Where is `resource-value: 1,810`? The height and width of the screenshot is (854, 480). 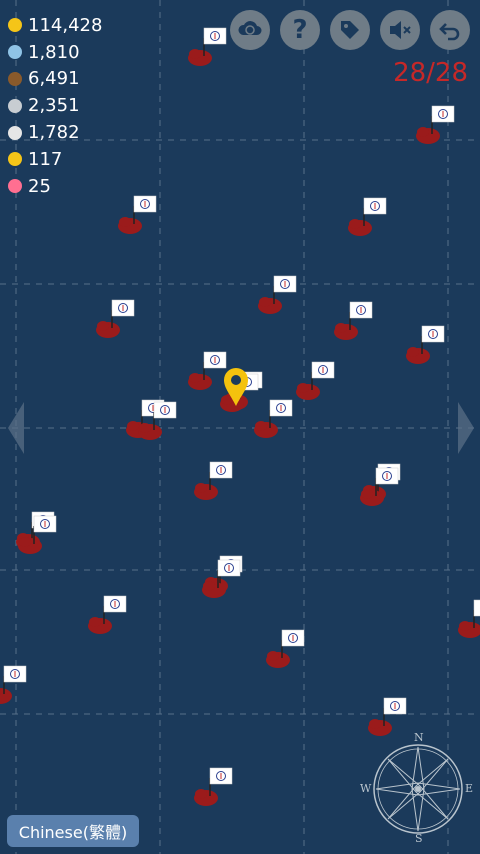 resource-value: 1,810 is located at coordinates (54, 52).